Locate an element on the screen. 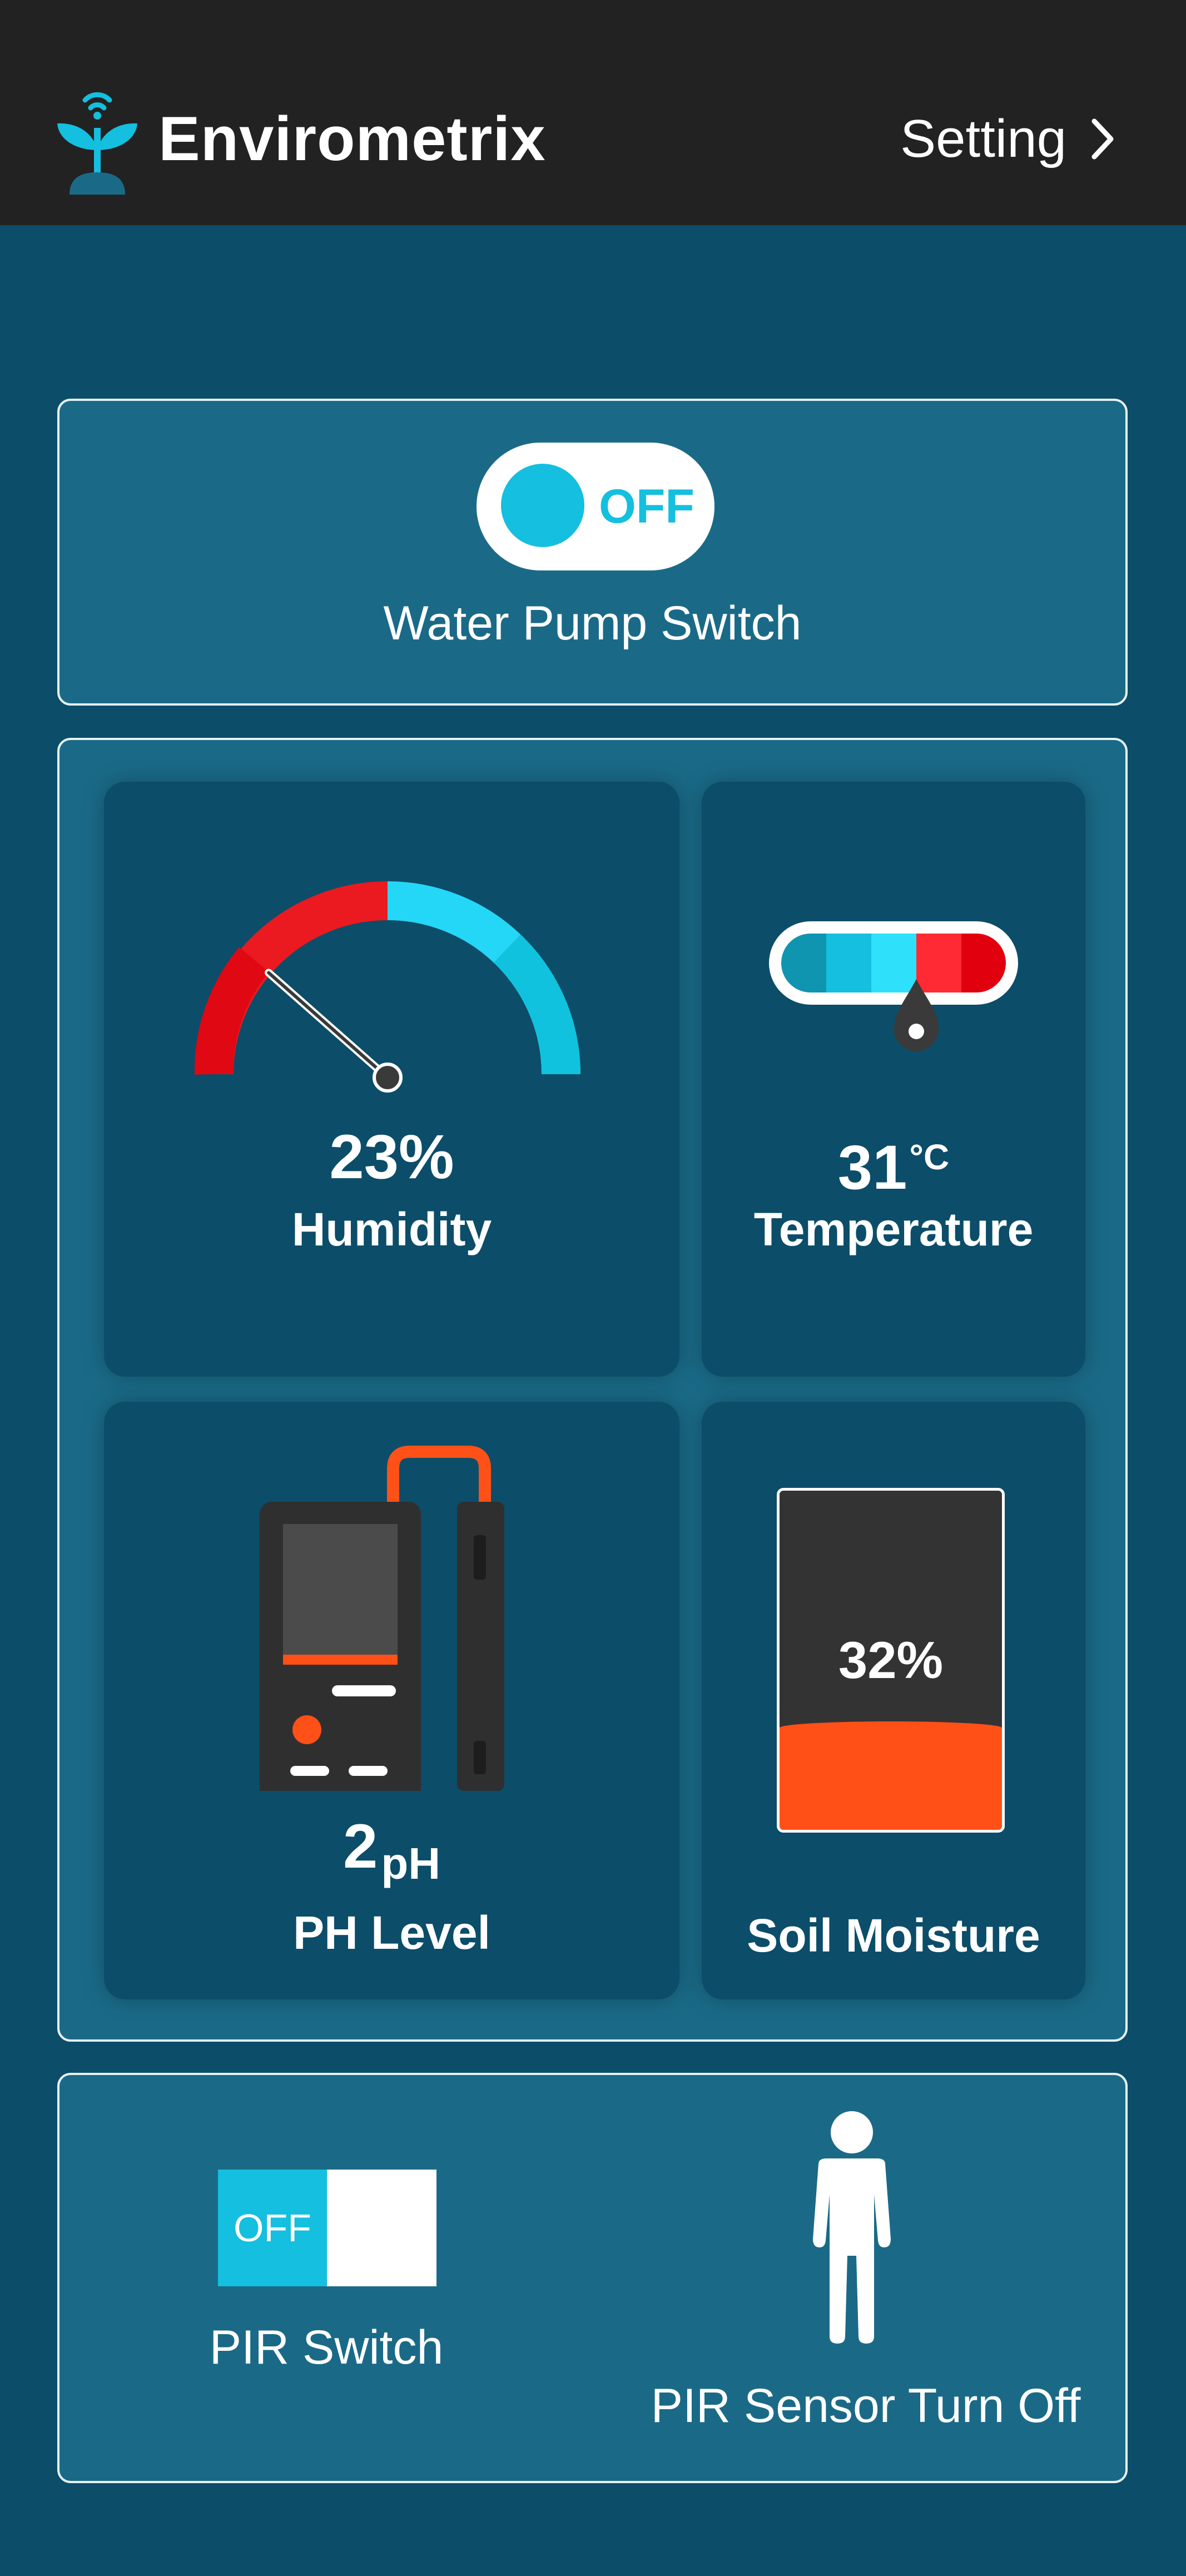 This screenshot has width=1186, height=2576. pir-toggle-text: OFF is located at coordinates (273, 2228).